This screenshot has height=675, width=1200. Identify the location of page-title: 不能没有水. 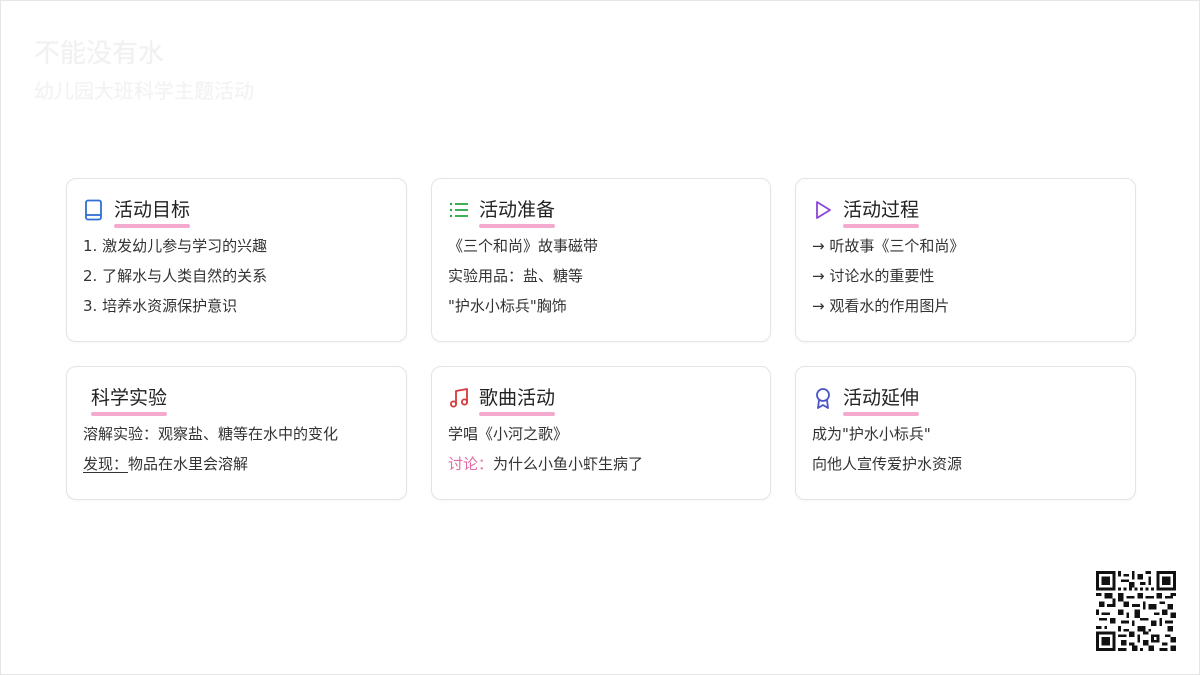
(99, 54).